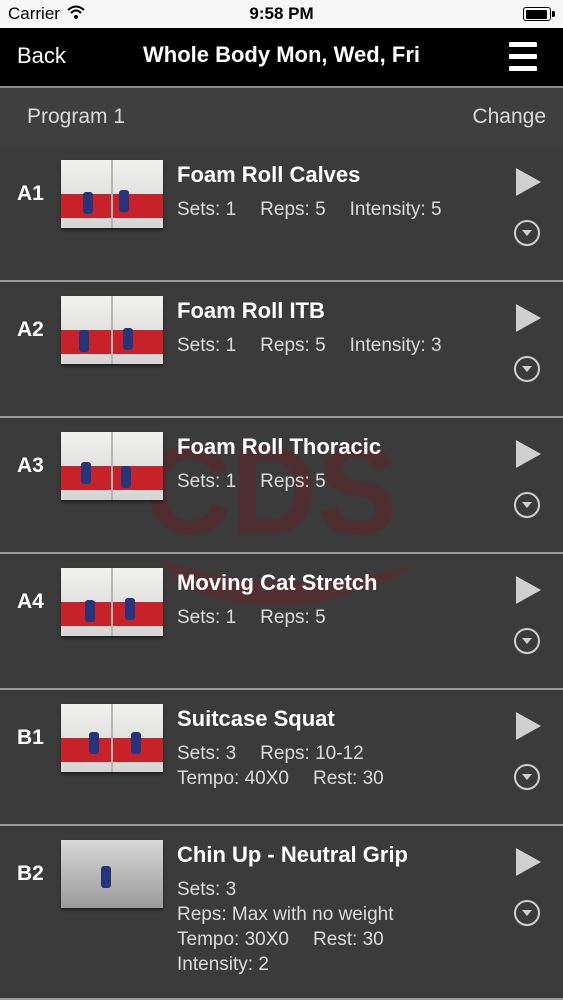 This screenshot has height=1000, width=563. I want to click on exercise-row: A4 Moving Cat Stretch Sets: 1 Reps: 5, so click(281, 622).